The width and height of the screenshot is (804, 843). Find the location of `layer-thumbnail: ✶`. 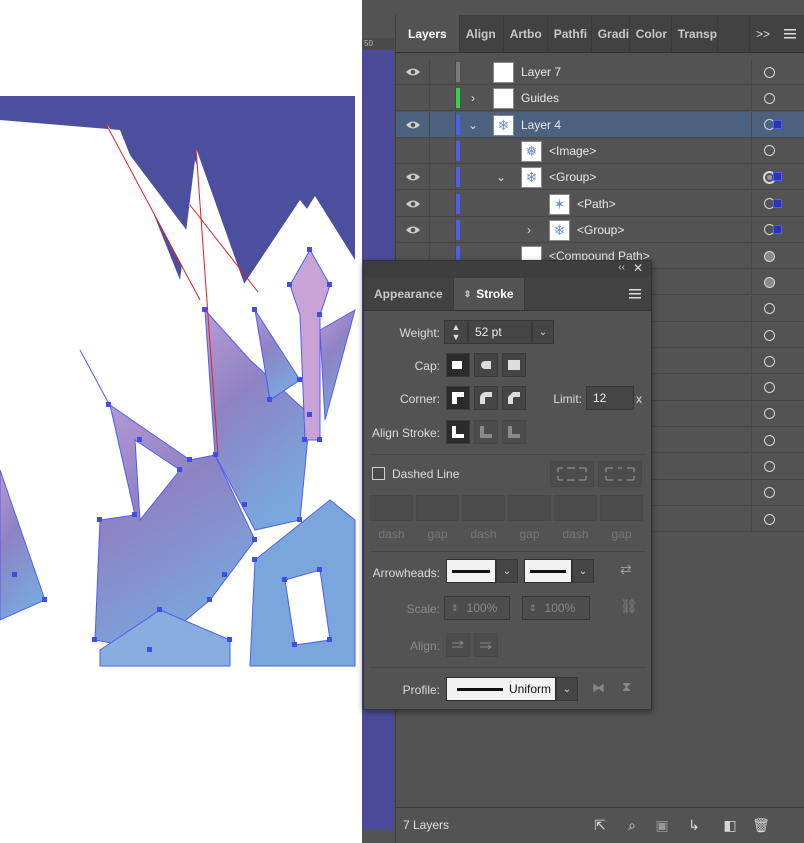

layer-thumbnail: ✶ is located at coordinates (559, 204).